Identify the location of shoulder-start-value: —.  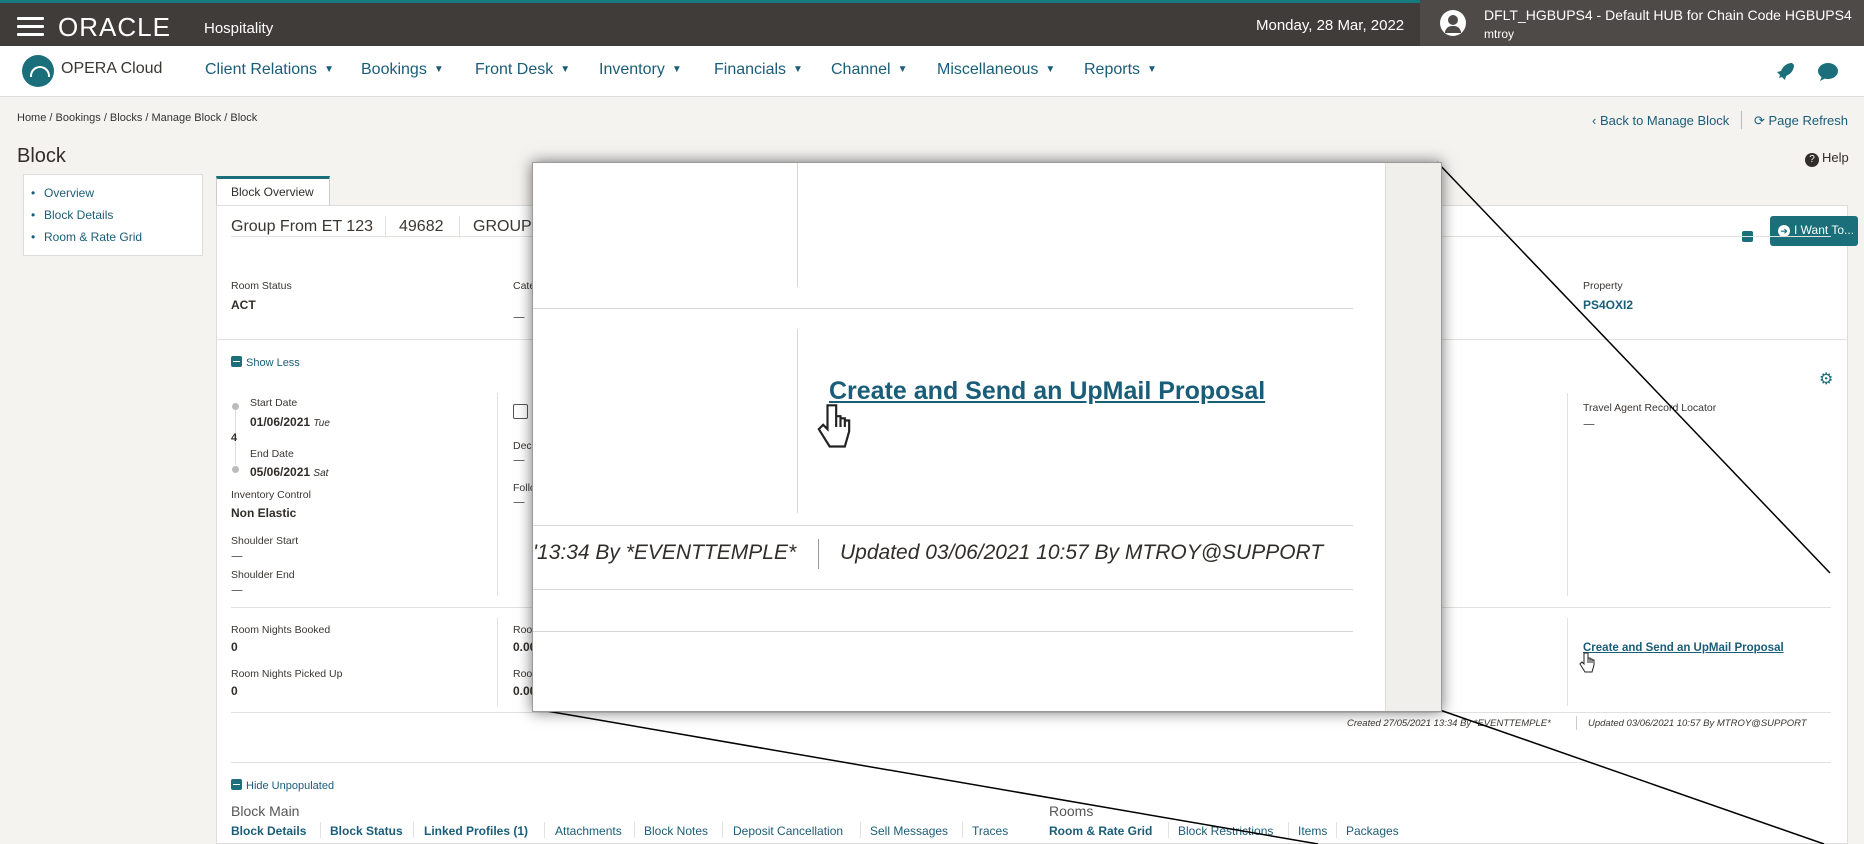
(237, 556).